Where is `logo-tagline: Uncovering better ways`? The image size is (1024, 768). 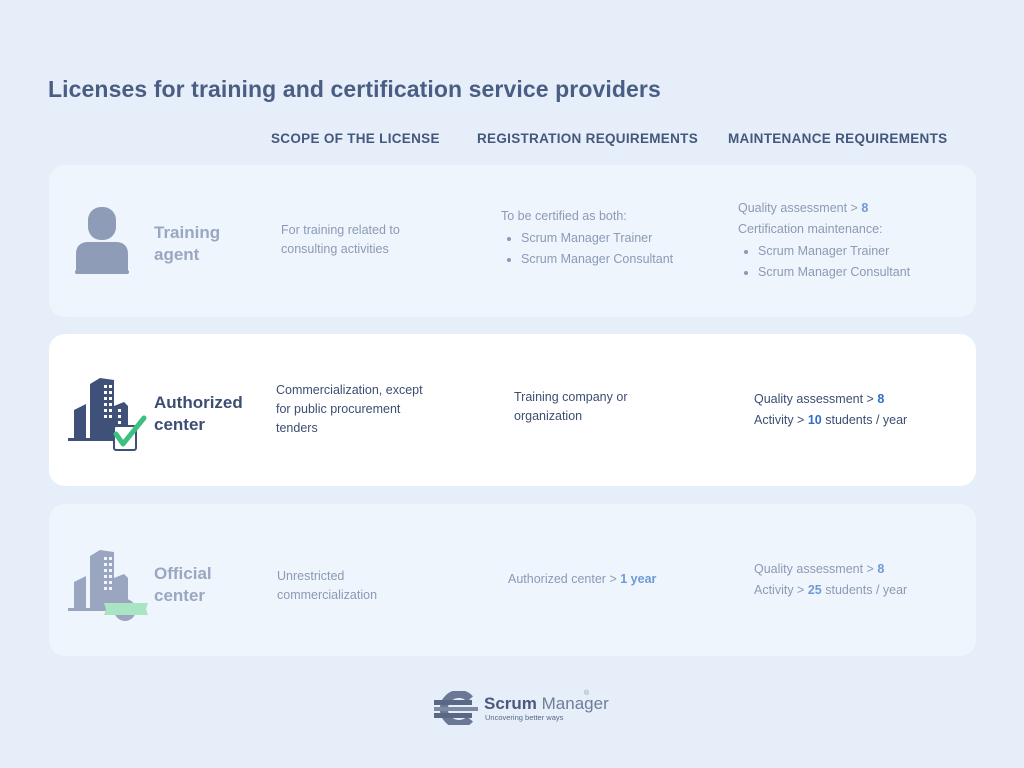 logo-tagline: Uncovering better ways is located at coordinates (524, 717).